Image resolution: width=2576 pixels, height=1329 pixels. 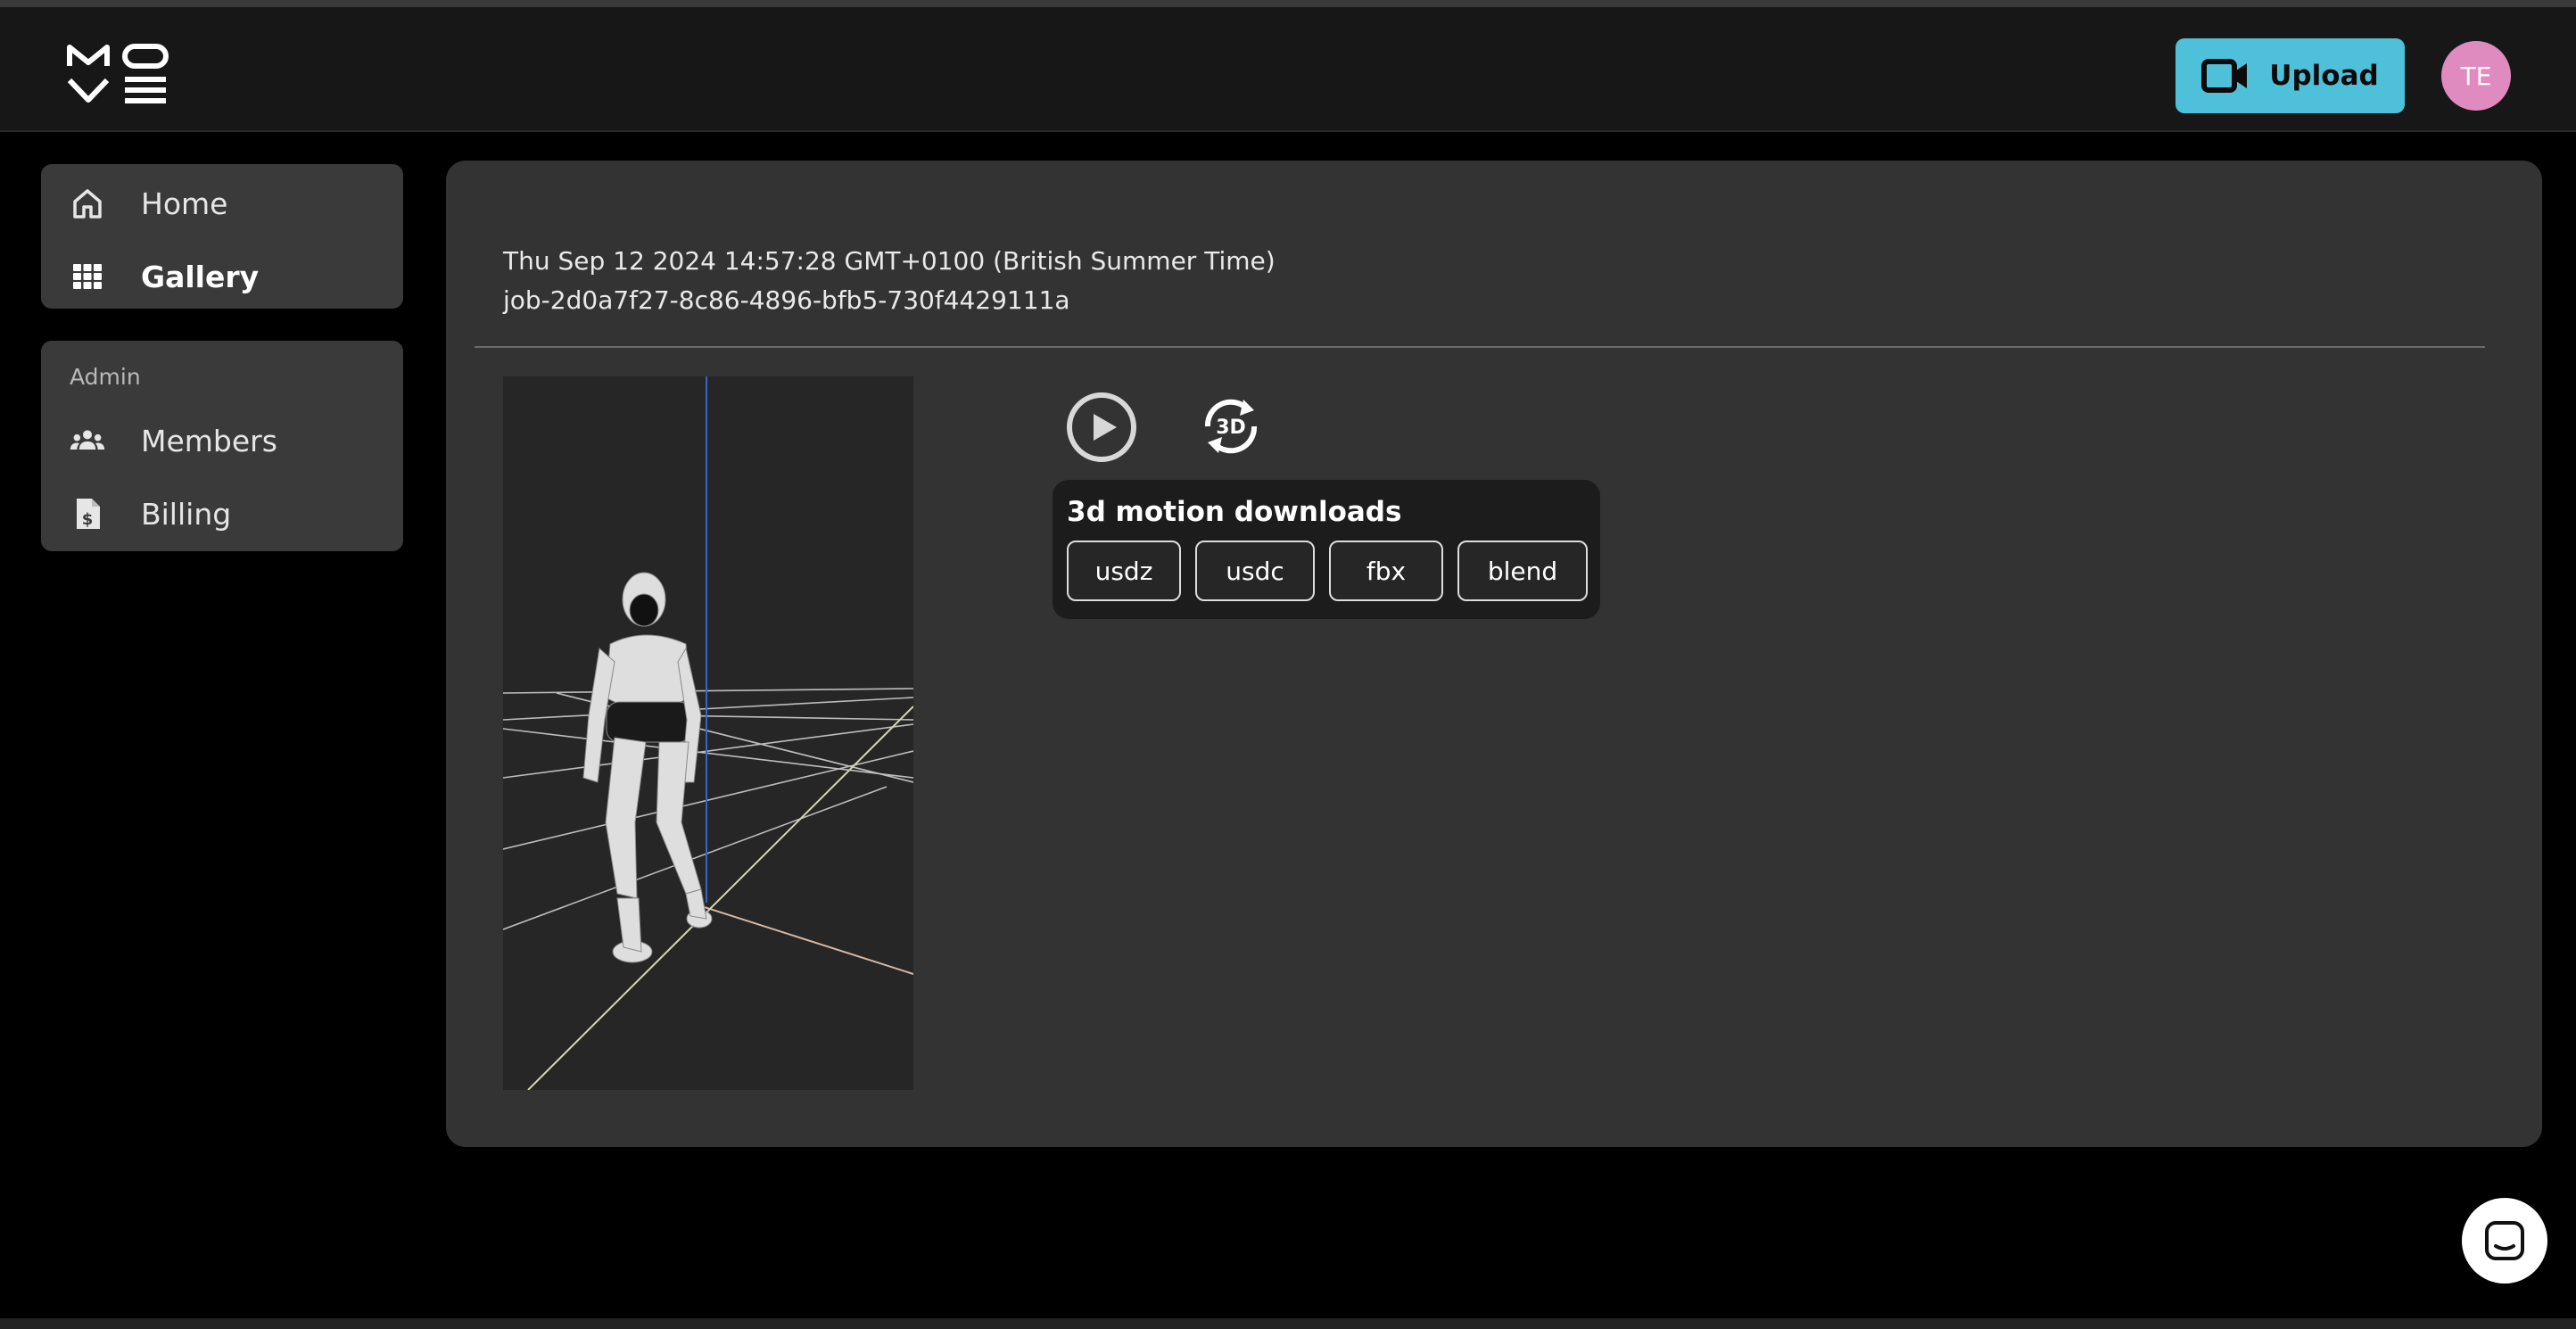 I want to click on admin-nav: Admin Members $ Billing, so click(x=222, y=446).